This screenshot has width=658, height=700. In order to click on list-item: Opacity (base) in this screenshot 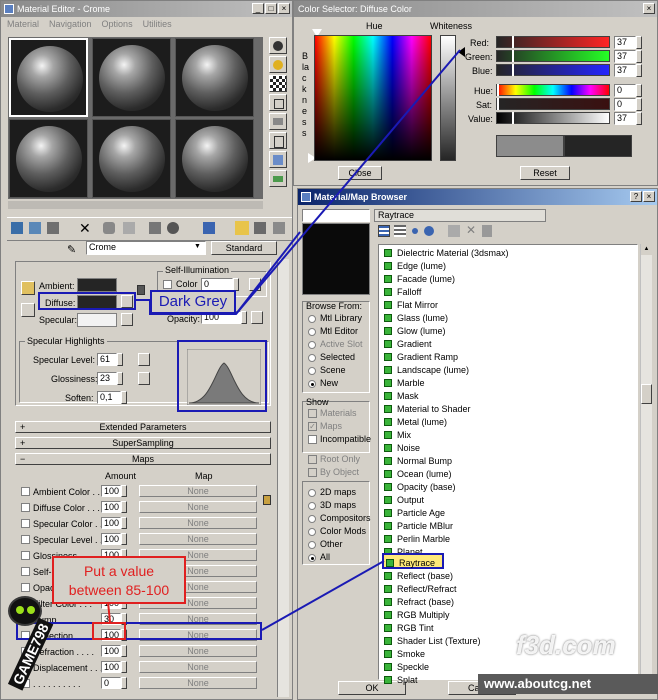, I will do `click(420, 487)`.